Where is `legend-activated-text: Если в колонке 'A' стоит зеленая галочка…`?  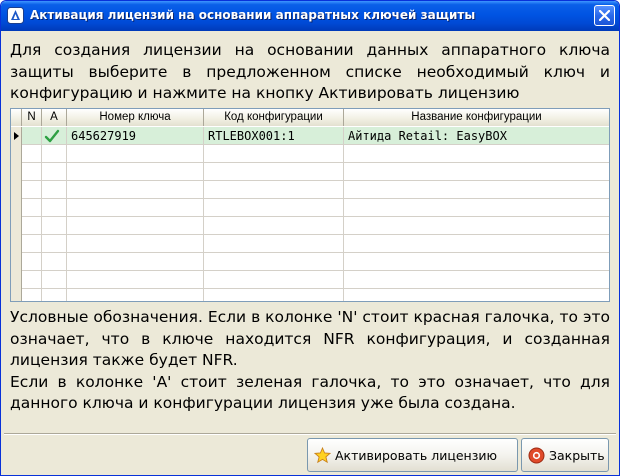
legend-activated-text: Если в колонке 'A' стоит зеленая галочка… is located at coordinates (310, 392).